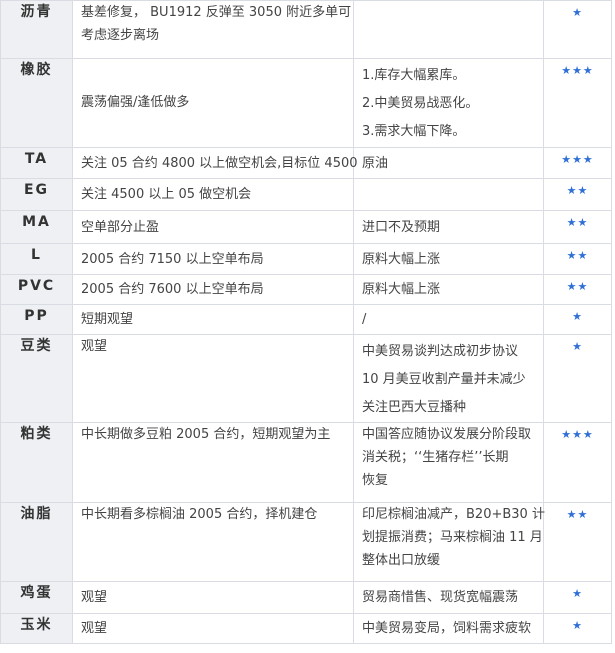  Describe the element at coordinates (364, 319) in the screenshot. I see `logic-line: /` at that location.